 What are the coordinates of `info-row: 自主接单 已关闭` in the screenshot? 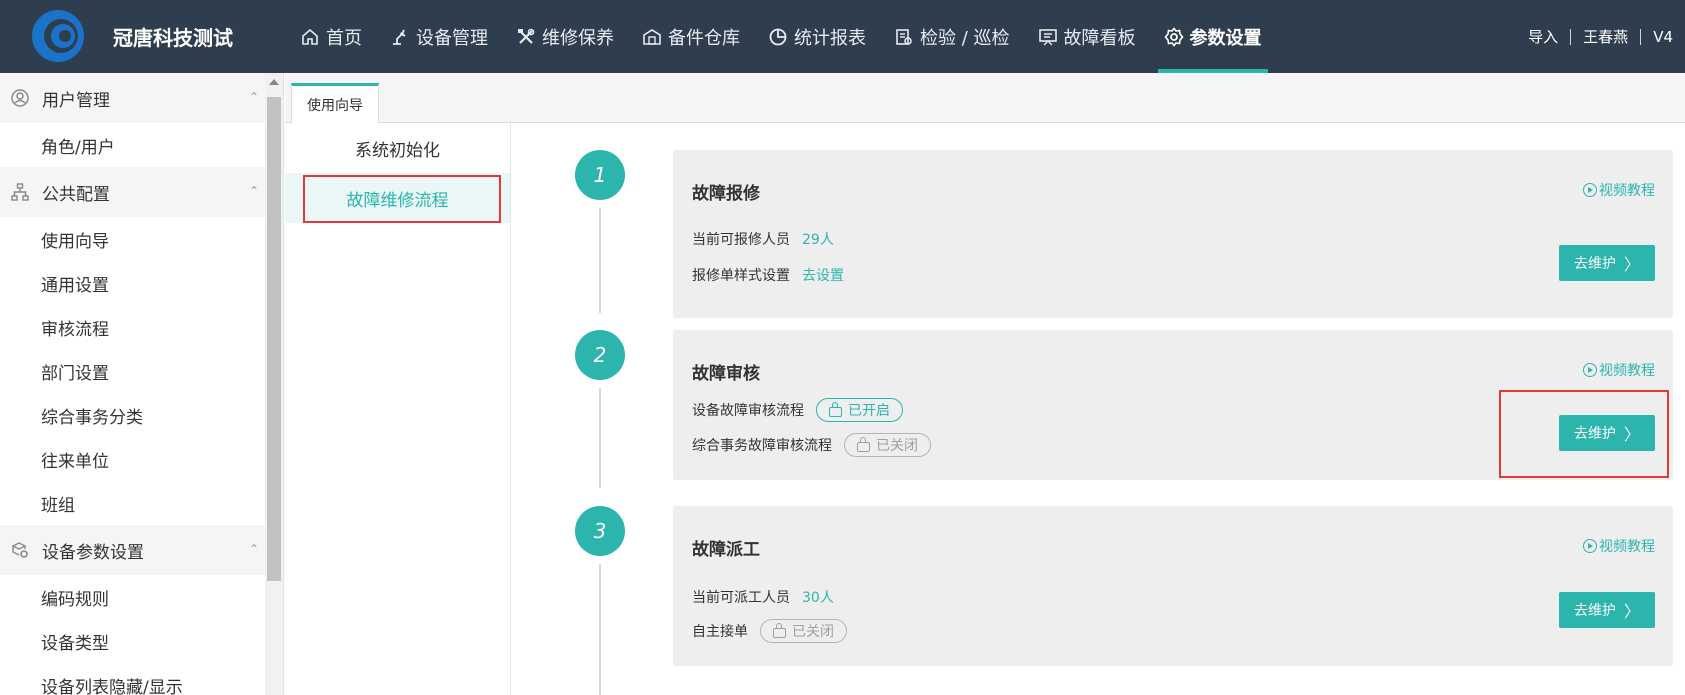 It's located at (769, 631).